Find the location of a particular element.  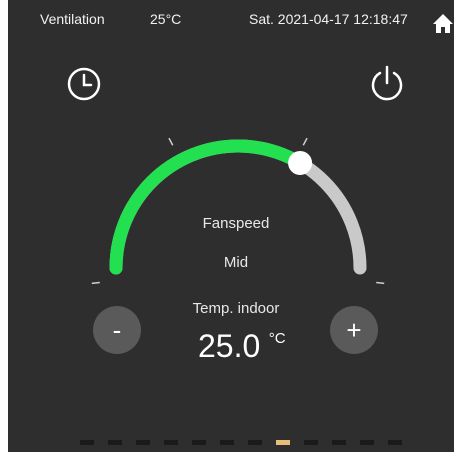

page-indicator is located at coordinates (241, 442).